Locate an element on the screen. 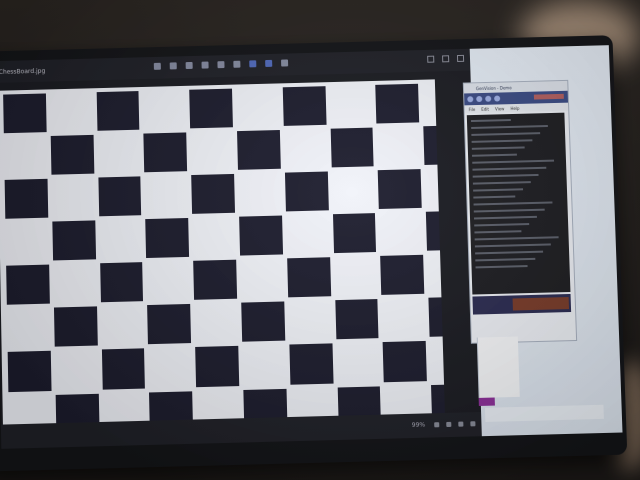 The image size is (640, 480). side-app-window: GenVision - Demo File Edit View Help is located at coordinates (520, 211).